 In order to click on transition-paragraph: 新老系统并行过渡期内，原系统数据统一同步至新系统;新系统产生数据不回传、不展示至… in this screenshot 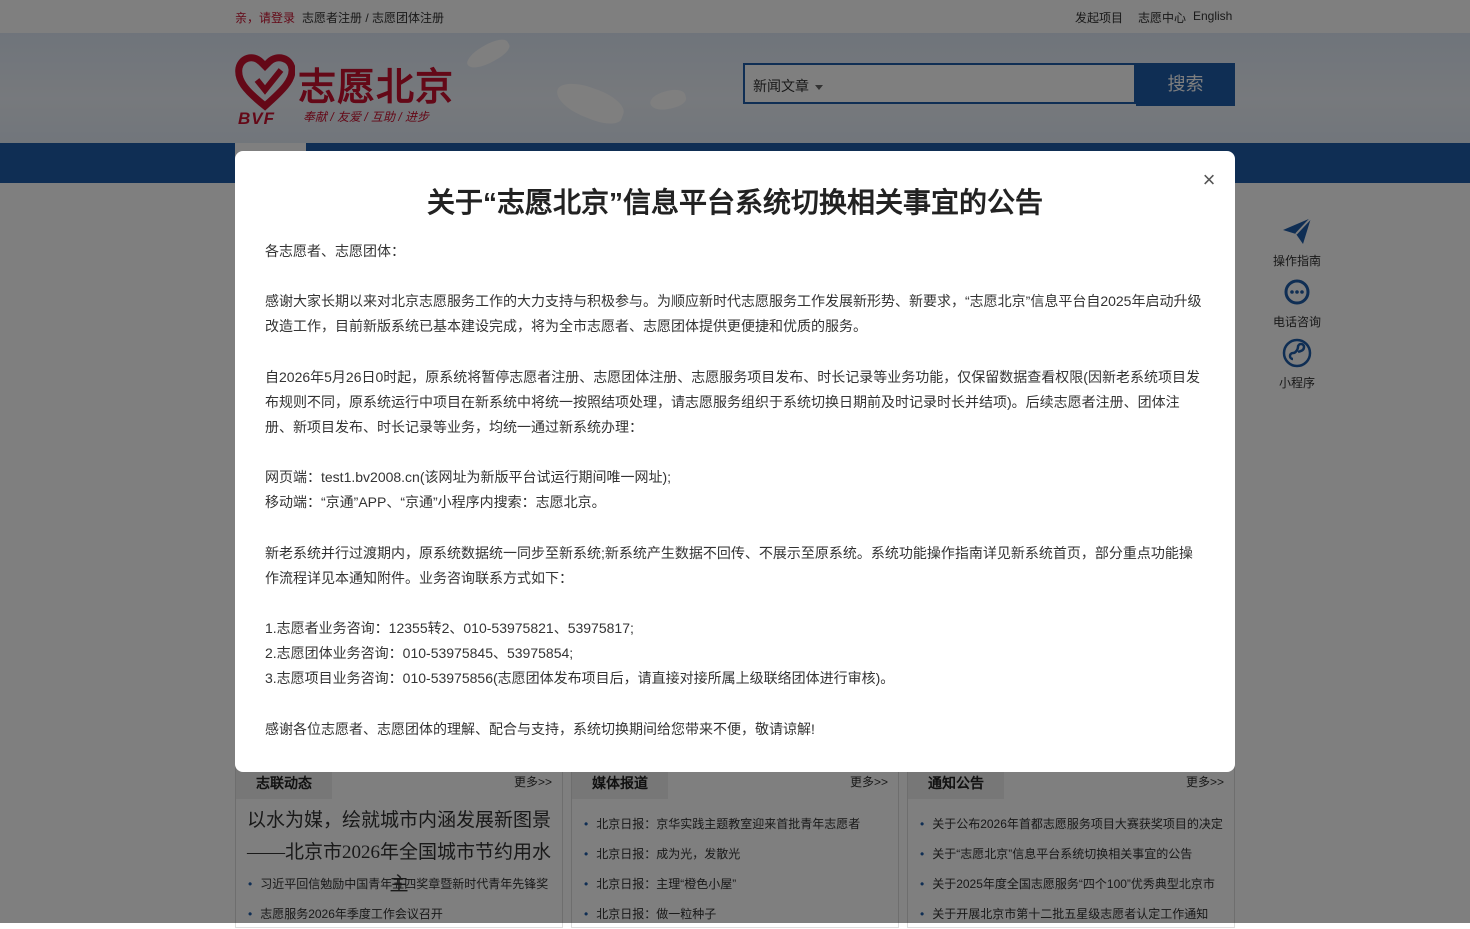, I will do `click(735, 566)`.